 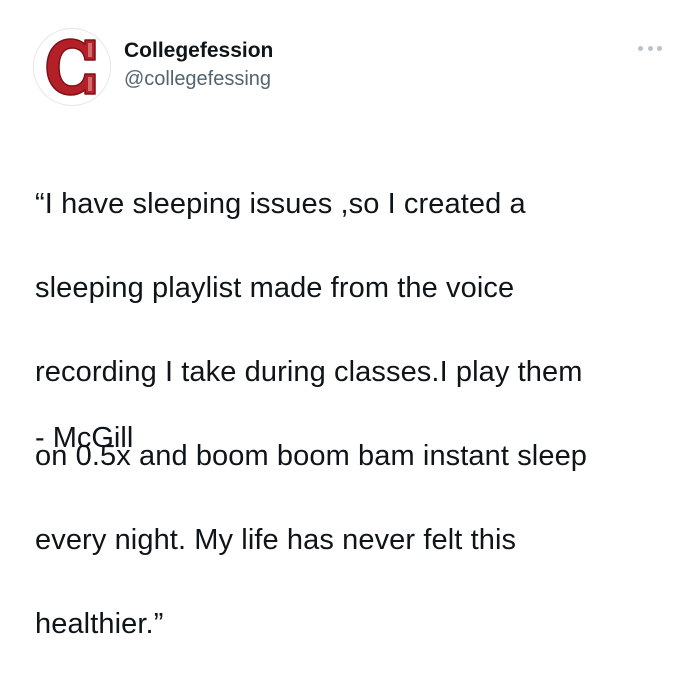 What do you see at coordinates (99, 624) in the screenshot?
I see `tweet-text-line: healthier.”` at bounding box center [99, 624].